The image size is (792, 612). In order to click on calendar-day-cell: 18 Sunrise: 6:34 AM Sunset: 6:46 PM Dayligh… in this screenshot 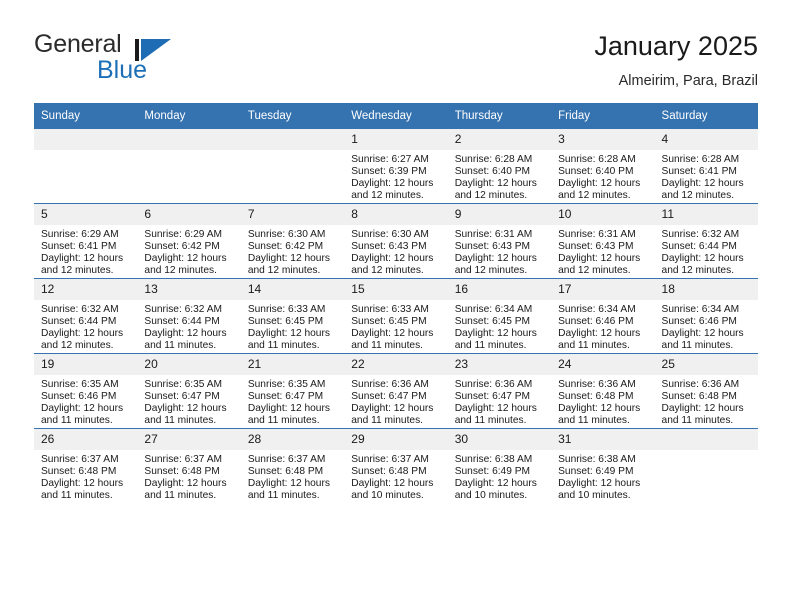, I will do `click(706, 316)`.